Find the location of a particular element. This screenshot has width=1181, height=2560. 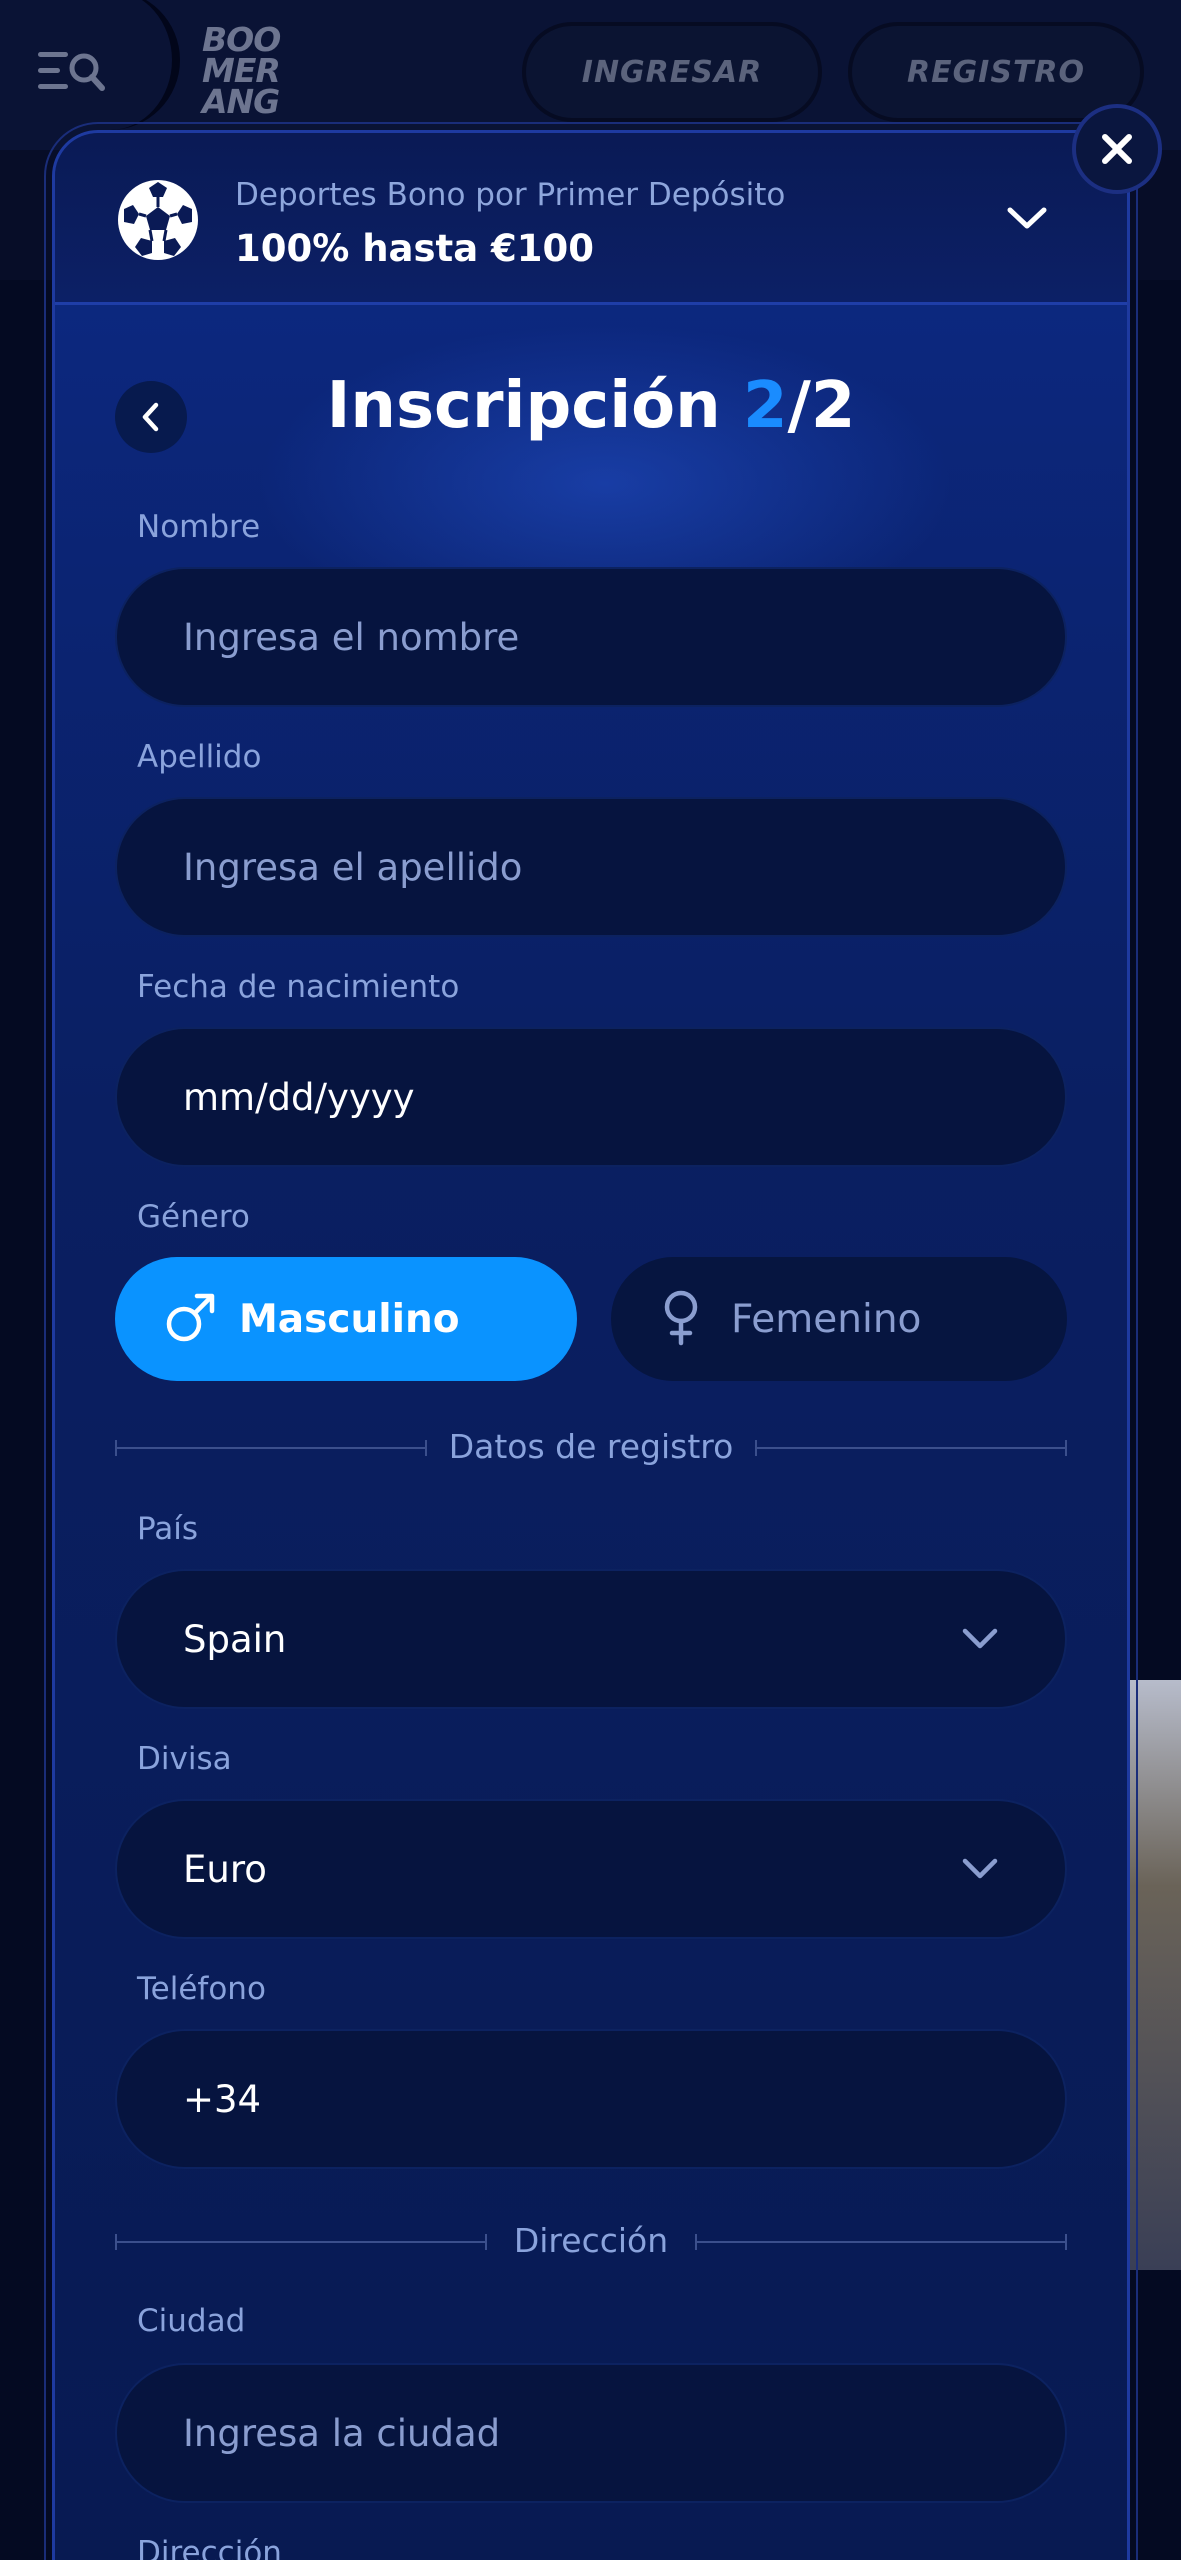

address-divider: Dirección is located at coordinates (591, 2242).